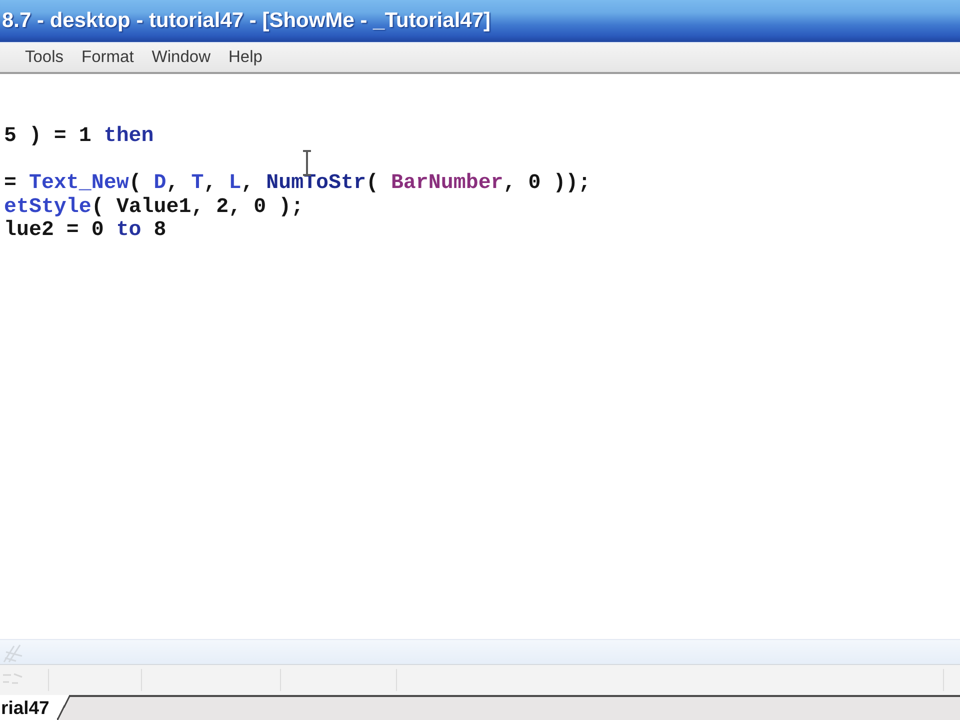  Describe the element at coordinates (246, 21) in the screenshot. I see `window-title: 8.7 - desktop - tutorial47 - [ShowMe - _Tutorial47]` at that location.